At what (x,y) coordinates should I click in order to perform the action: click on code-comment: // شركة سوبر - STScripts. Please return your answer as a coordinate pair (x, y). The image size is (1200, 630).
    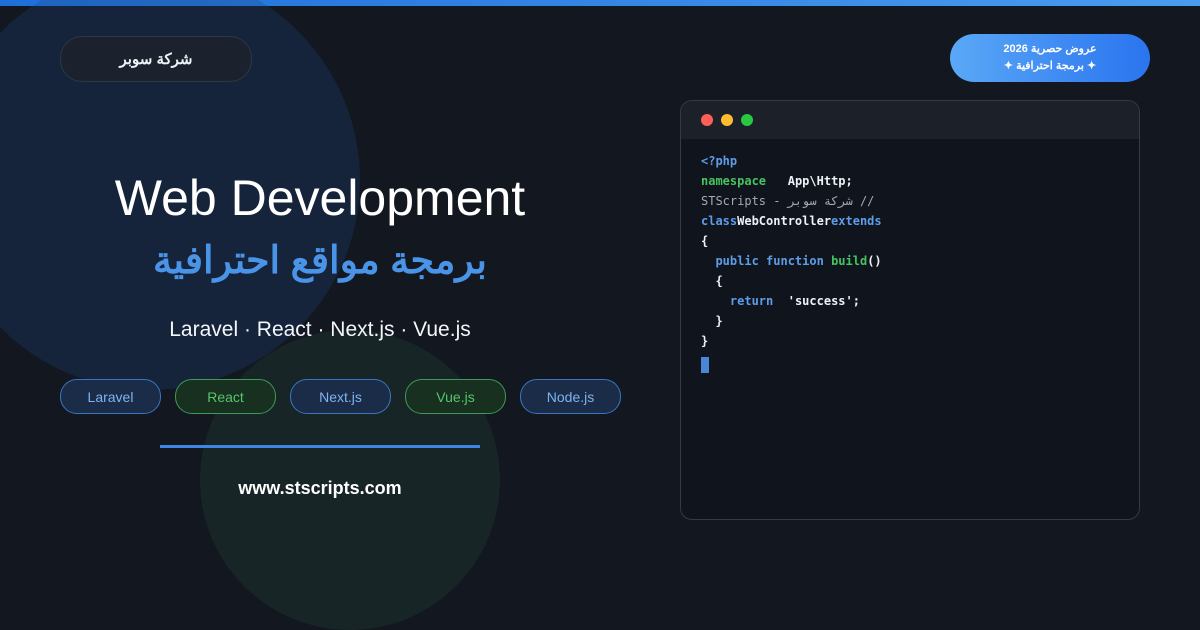
    Looking at the image, I should click on (788, 201).